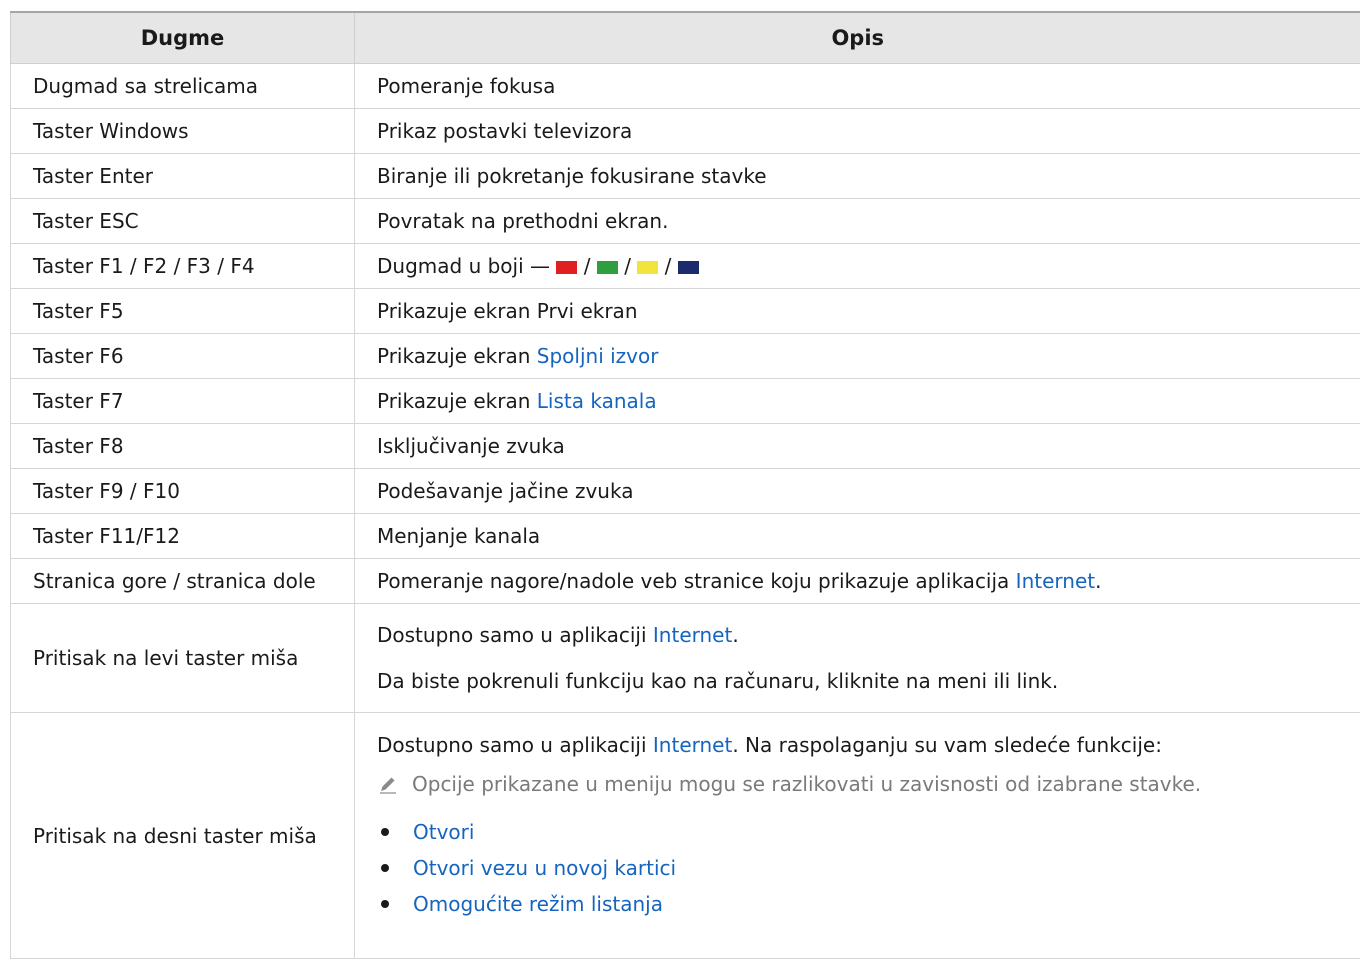  I want to click on desc-cell: Isključivanje zvuka, so click(857, 446).